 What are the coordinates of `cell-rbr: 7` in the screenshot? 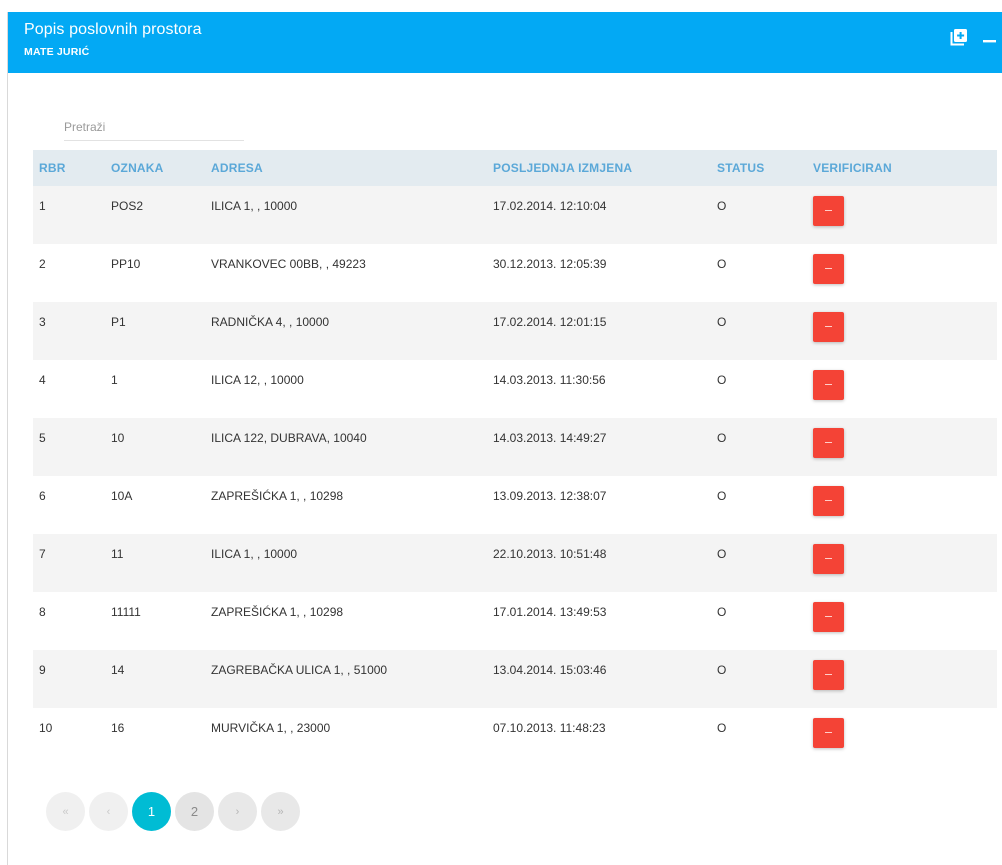 It's located at (72, 563).